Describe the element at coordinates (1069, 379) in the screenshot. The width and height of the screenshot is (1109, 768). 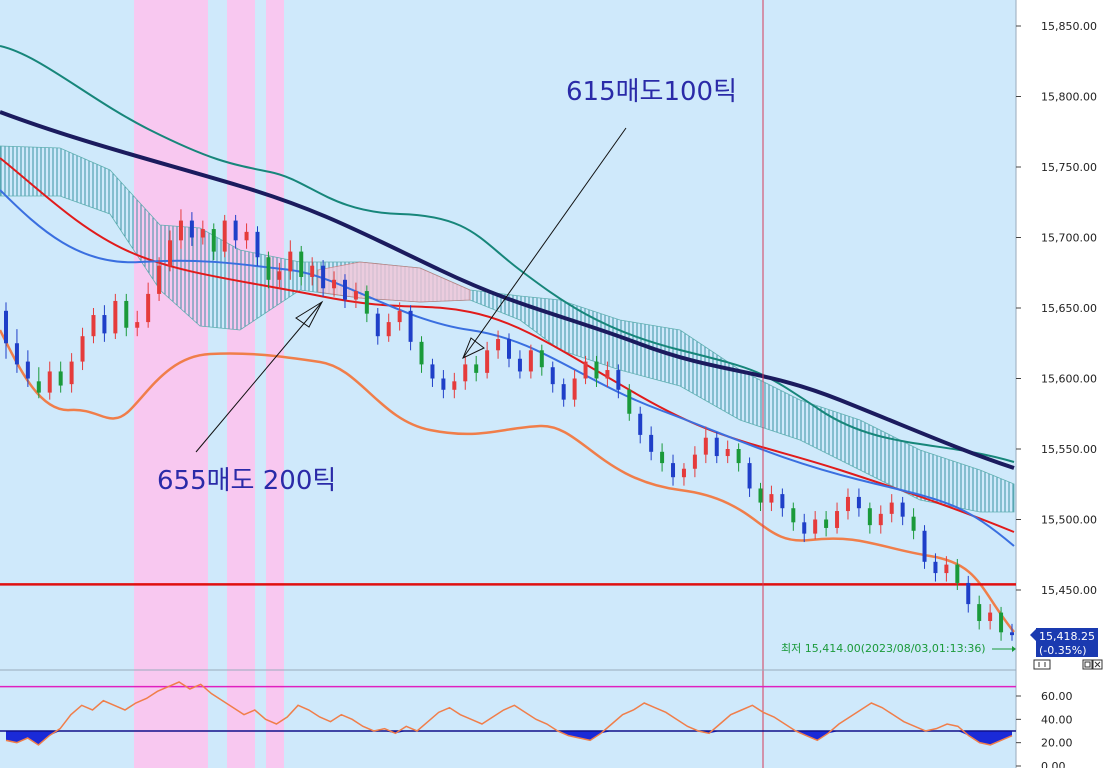
I see `y-tick-label: 15,600.00` at that location.